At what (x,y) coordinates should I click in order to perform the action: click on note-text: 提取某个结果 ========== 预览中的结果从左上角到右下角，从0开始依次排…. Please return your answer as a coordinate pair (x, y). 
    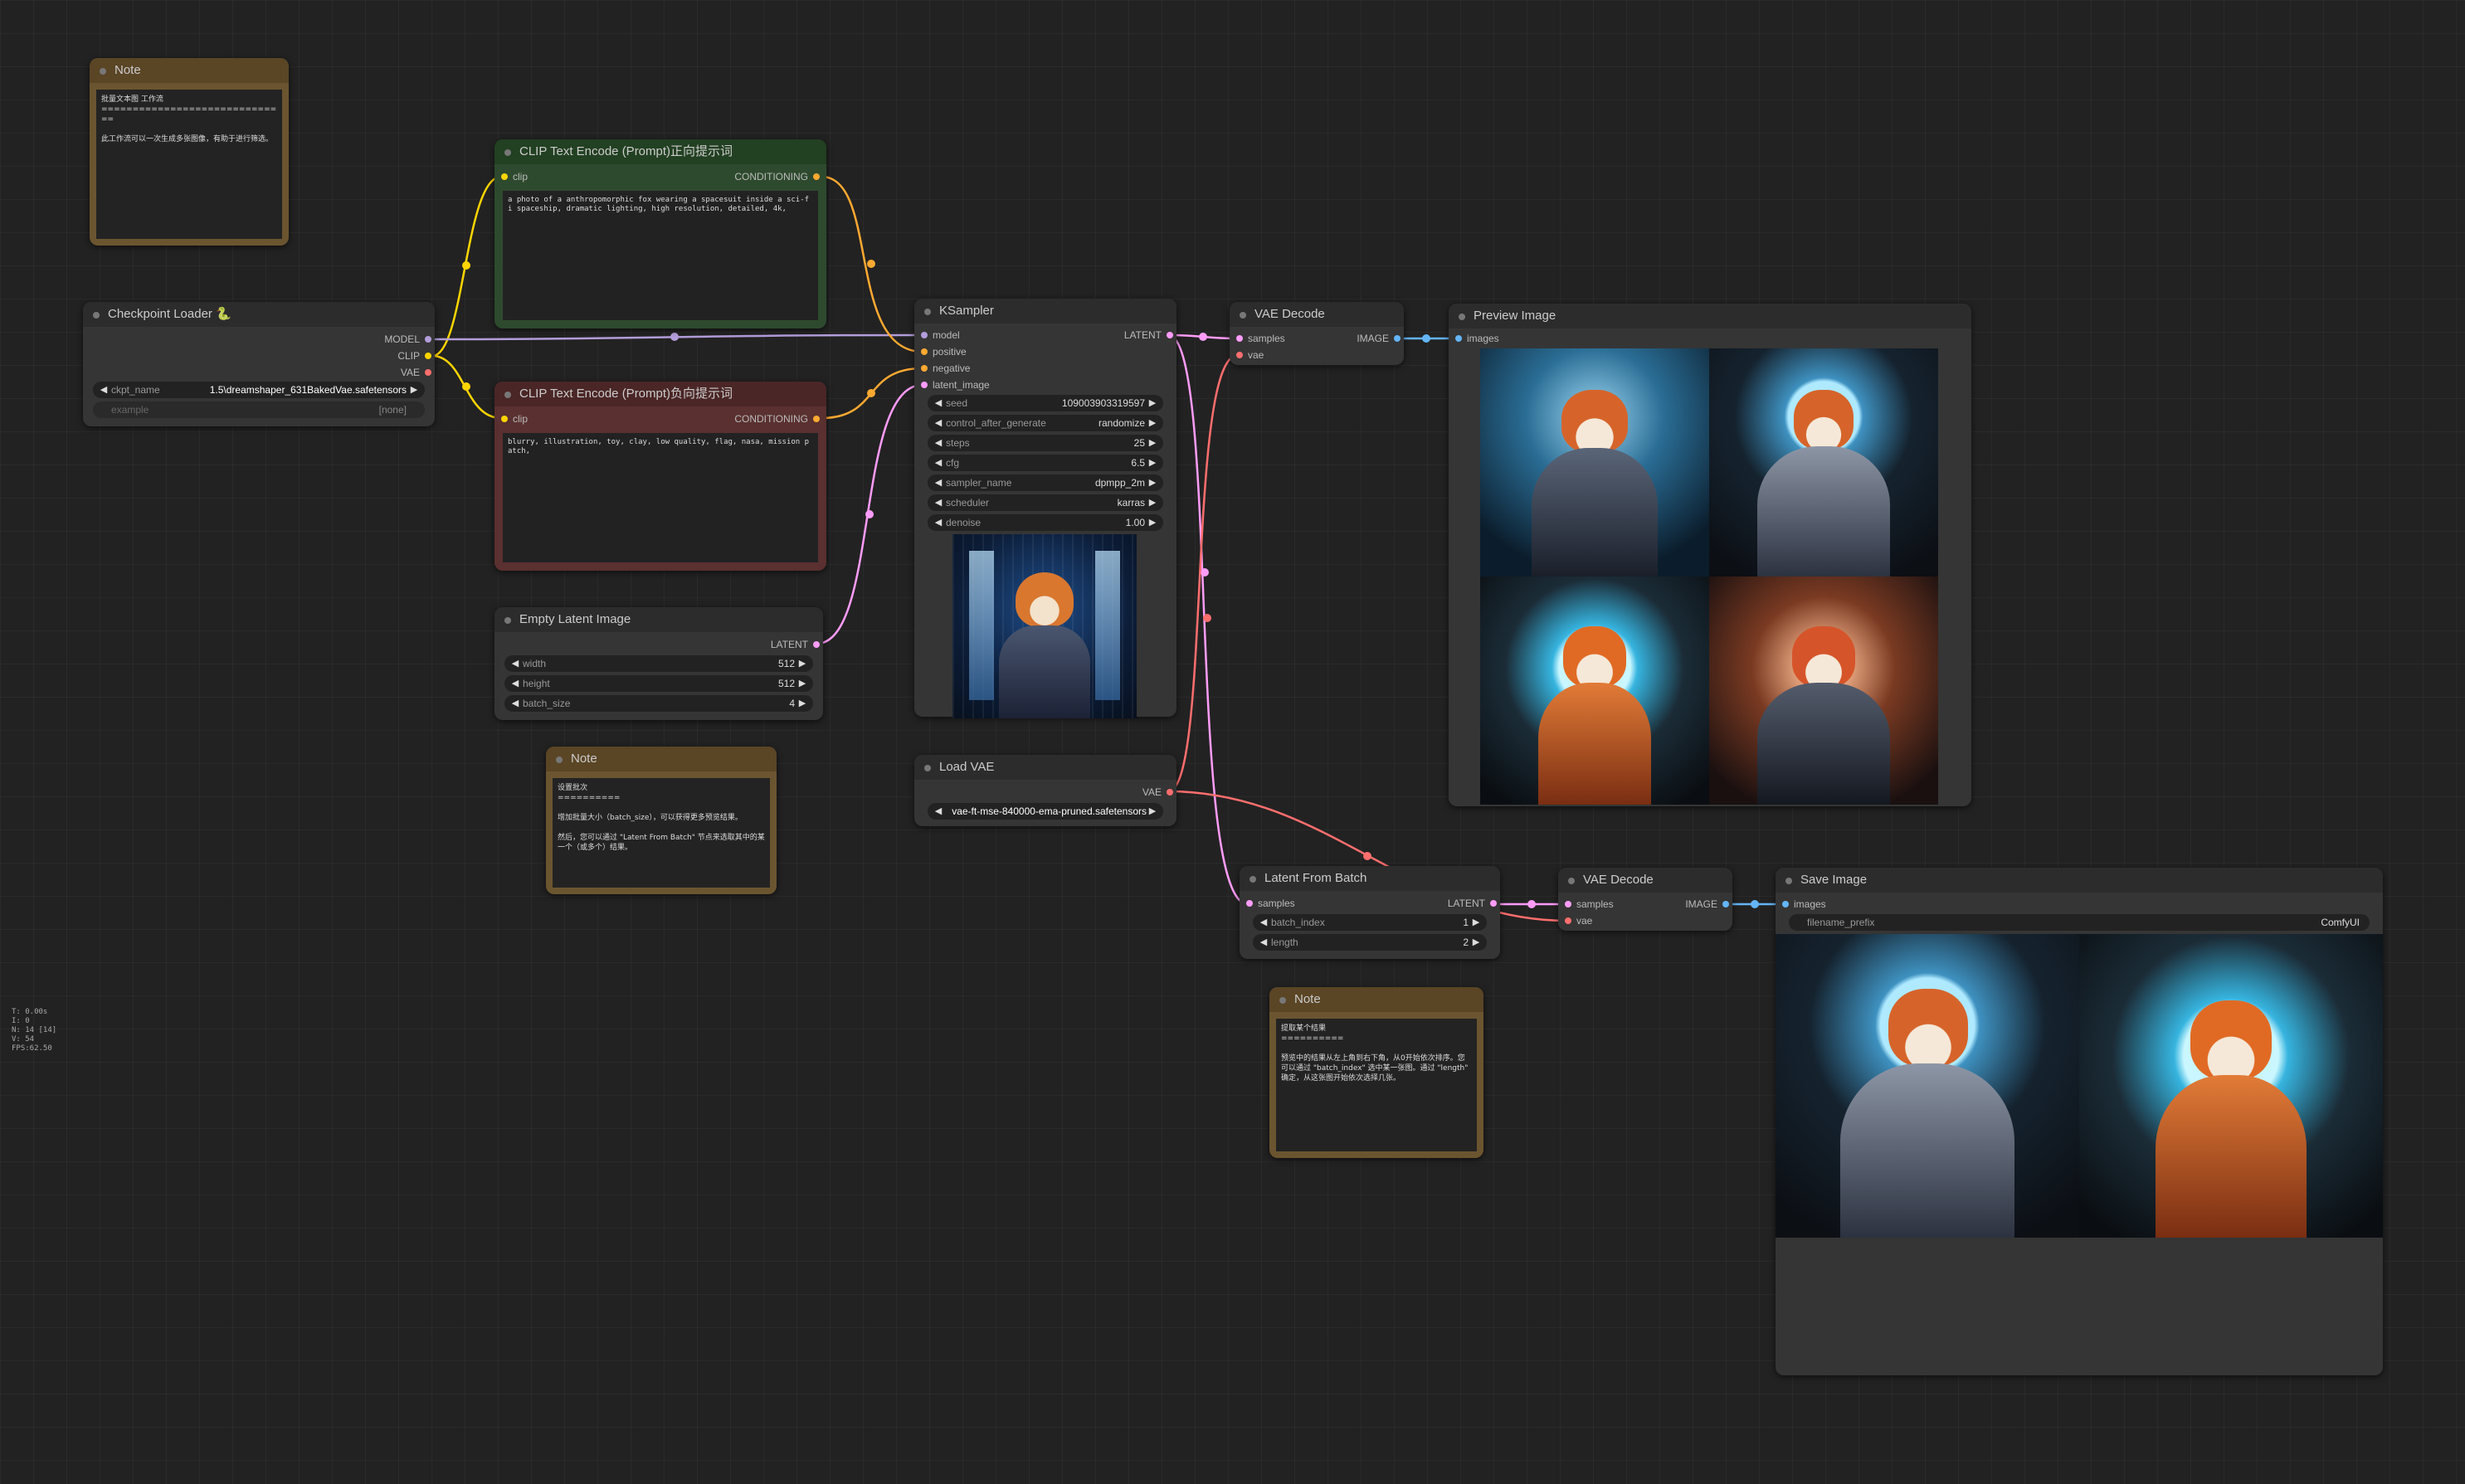
    Looking at the image, I should click on (1376, 1085).